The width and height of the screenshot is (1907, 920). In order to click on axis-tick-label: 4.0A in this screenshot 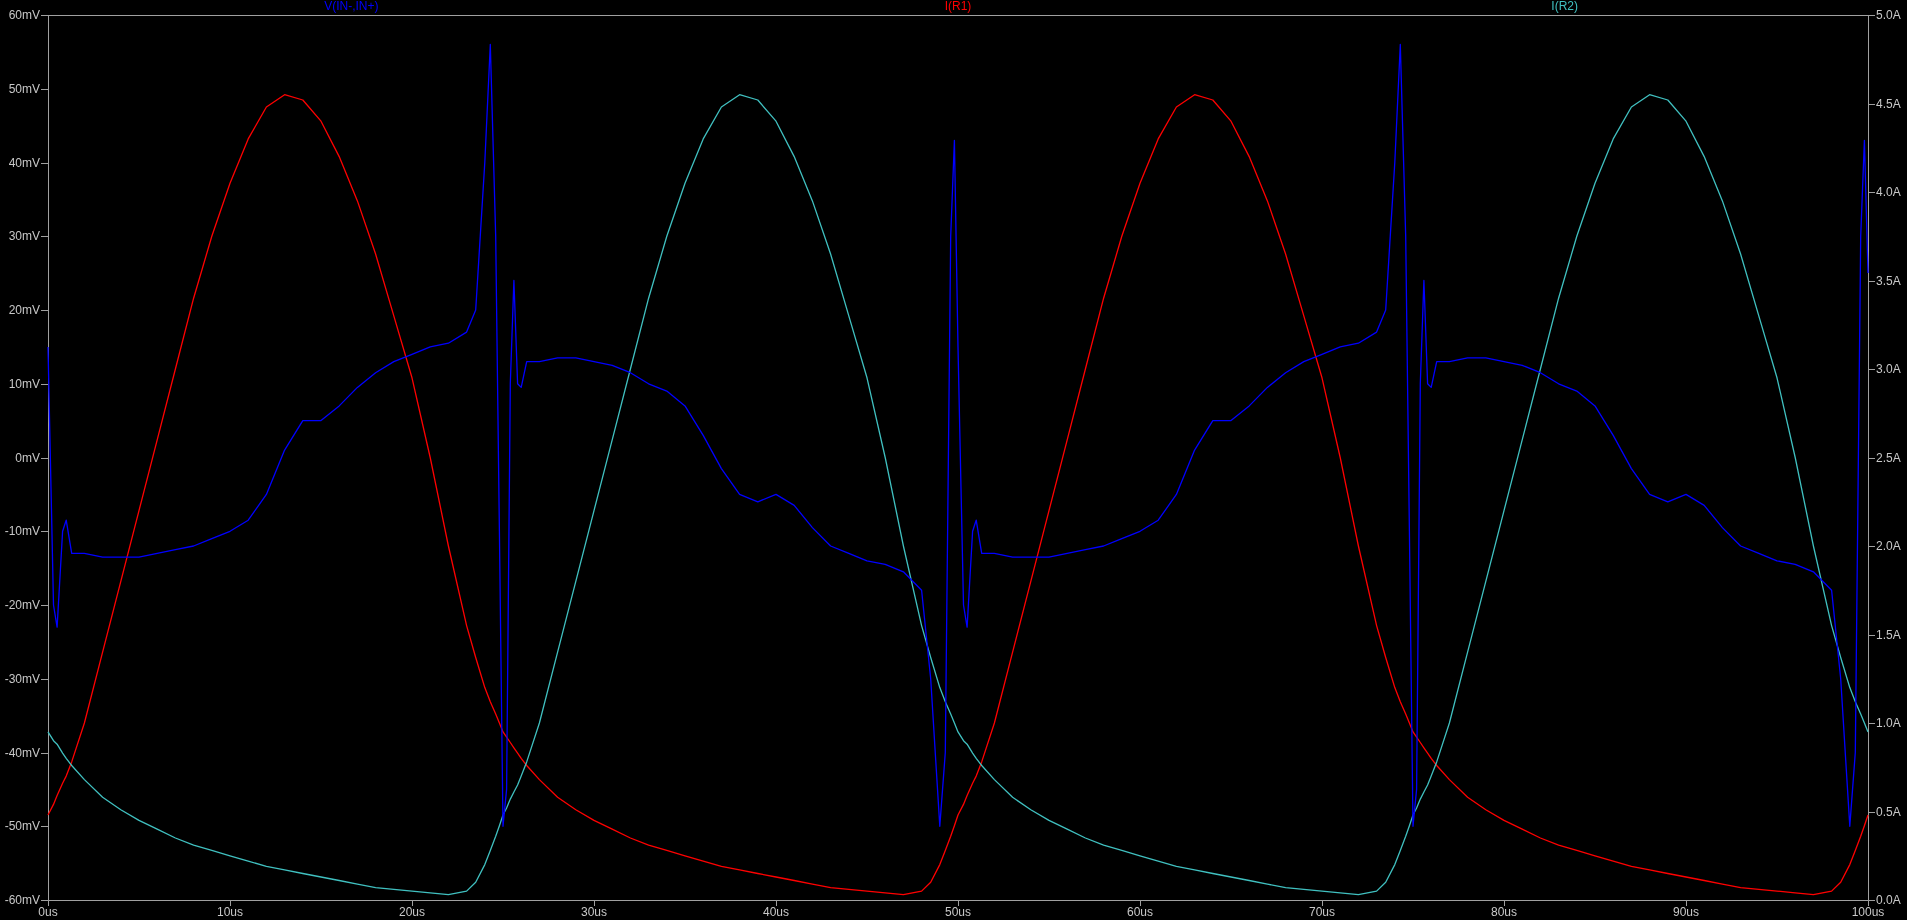, I will do `click(1888, 192)`.